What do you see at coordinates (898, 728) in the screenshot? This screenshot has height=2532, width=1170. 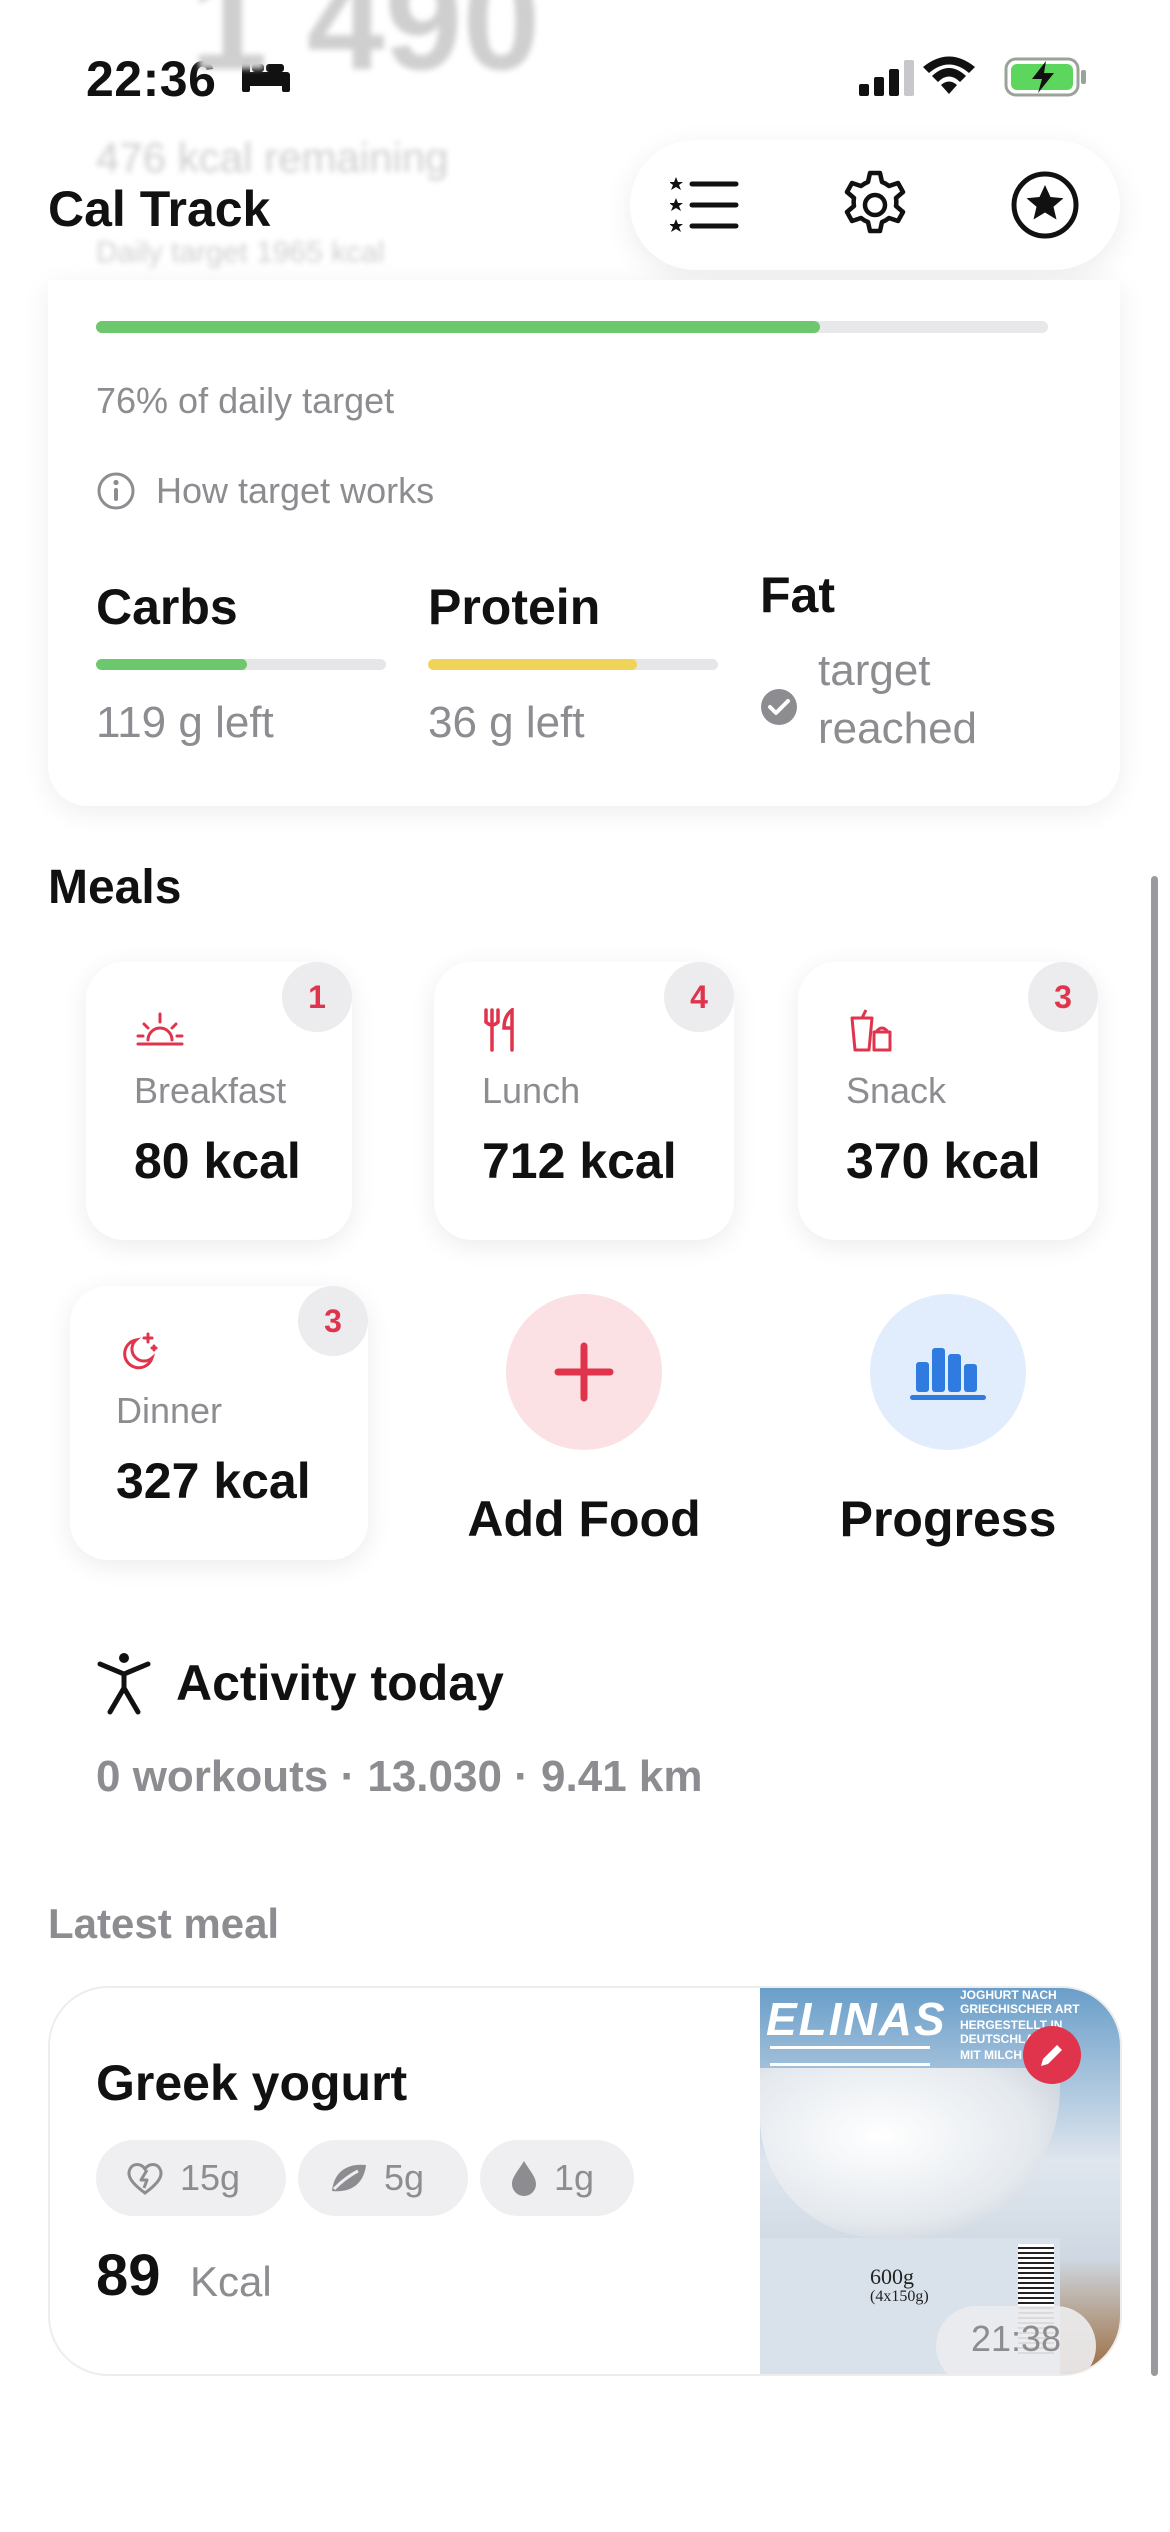 I see `fat-status-line-2: reached` at bounding box center [898, 728].